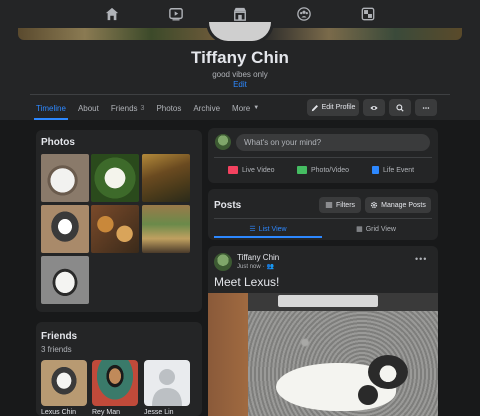 The height and width of the screenshot is (416, 480). What do you see at coordinates (167, 383) in the screenshot?
I see `default-avatar-icon` at bounding box center [167, 383].